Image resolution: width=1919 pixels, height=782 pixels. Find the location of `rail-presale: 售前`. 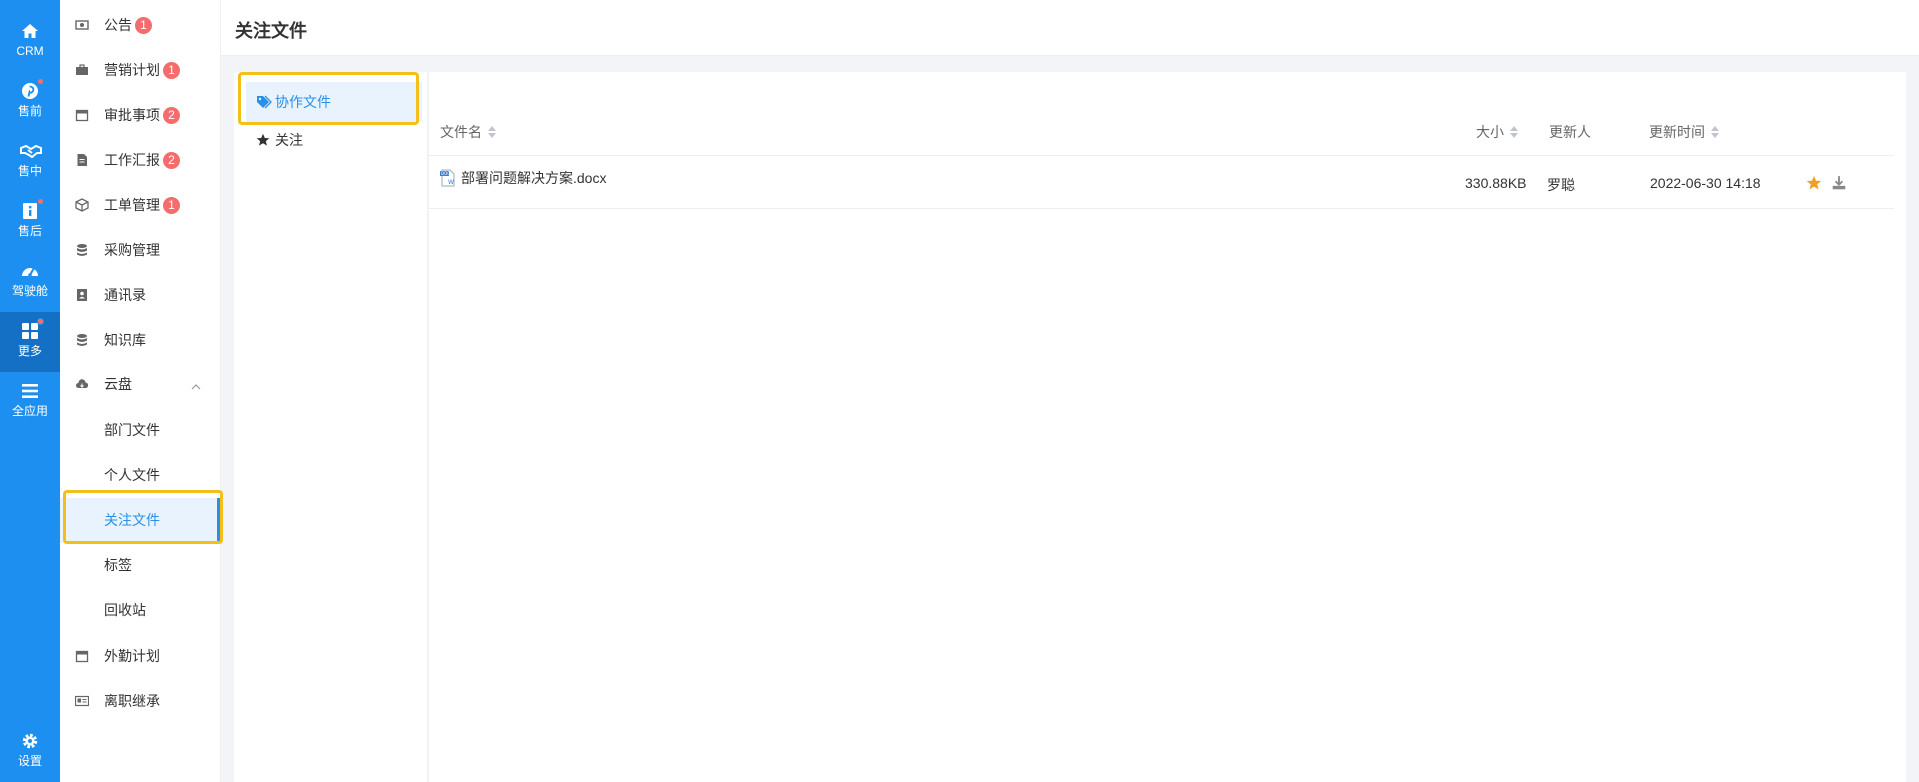

rail-presale: 售前 is located at coordinates (30, 102).